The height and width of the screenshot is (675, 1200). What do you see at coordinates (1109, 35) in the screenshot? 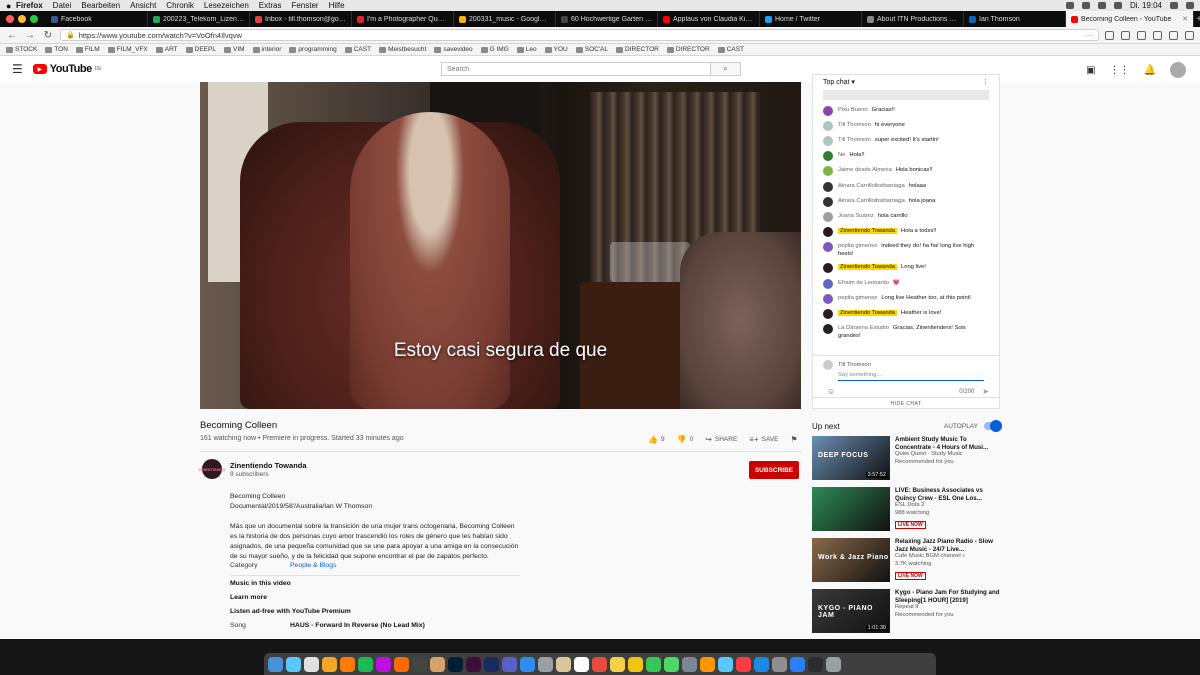
I see `download-icon` at bounding box center [1109, 35].